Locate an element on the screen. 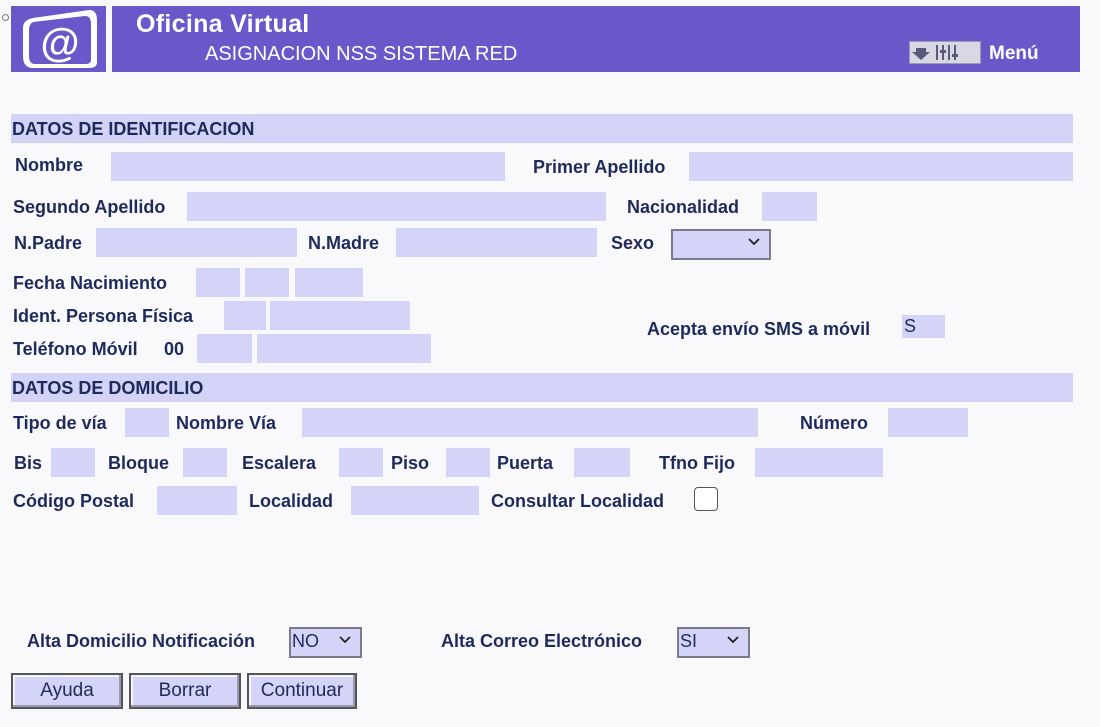 Image resolution: width=1100 pixels, height=727 pixels. telefono-pais-input is located at coordinates (224, 348).